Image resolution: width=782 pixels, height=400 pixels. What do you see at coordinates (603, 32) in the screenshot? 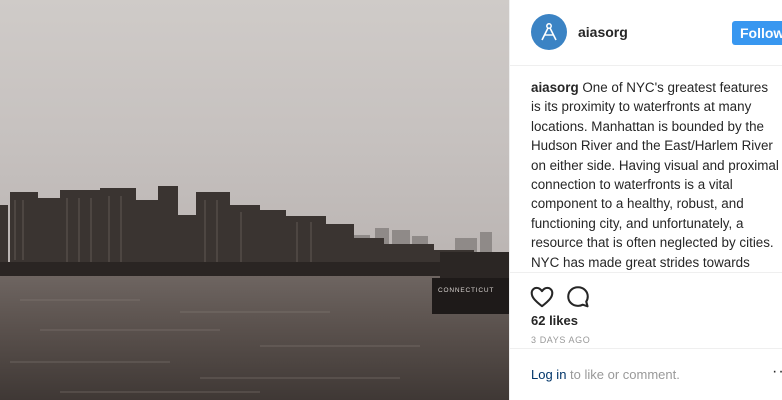
I see `username: aiasorg` at bounding box center [603, 32].